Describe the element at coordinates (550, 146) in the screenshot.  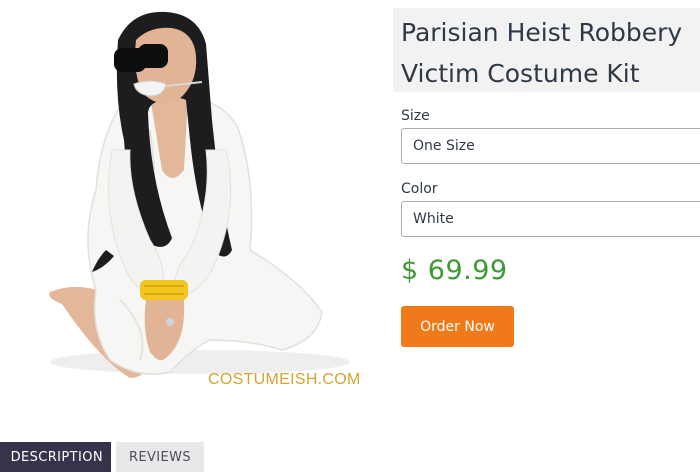
I see `size-select: One Size` at that location.